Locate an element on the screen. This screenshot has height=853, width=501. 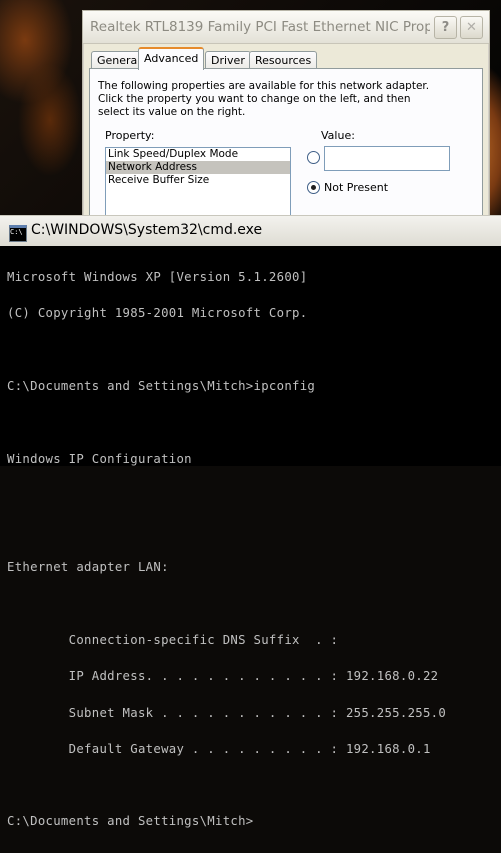
tab-resources: Resources is located at coordinates (283, 60).